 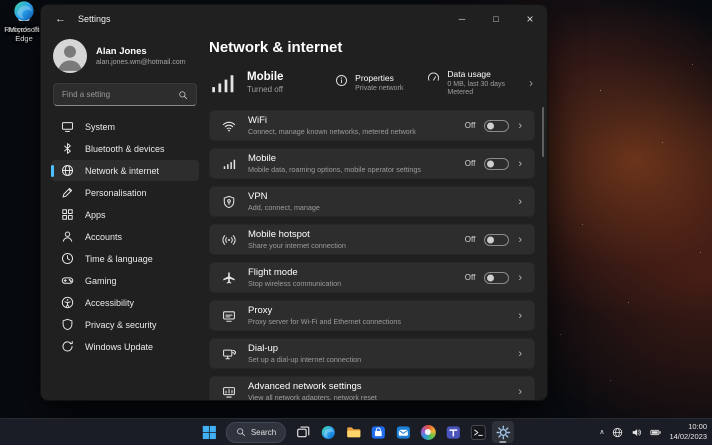 I want to click on sidebar-nav-item: Bluetooth & devices, so click(x=125, y=148).